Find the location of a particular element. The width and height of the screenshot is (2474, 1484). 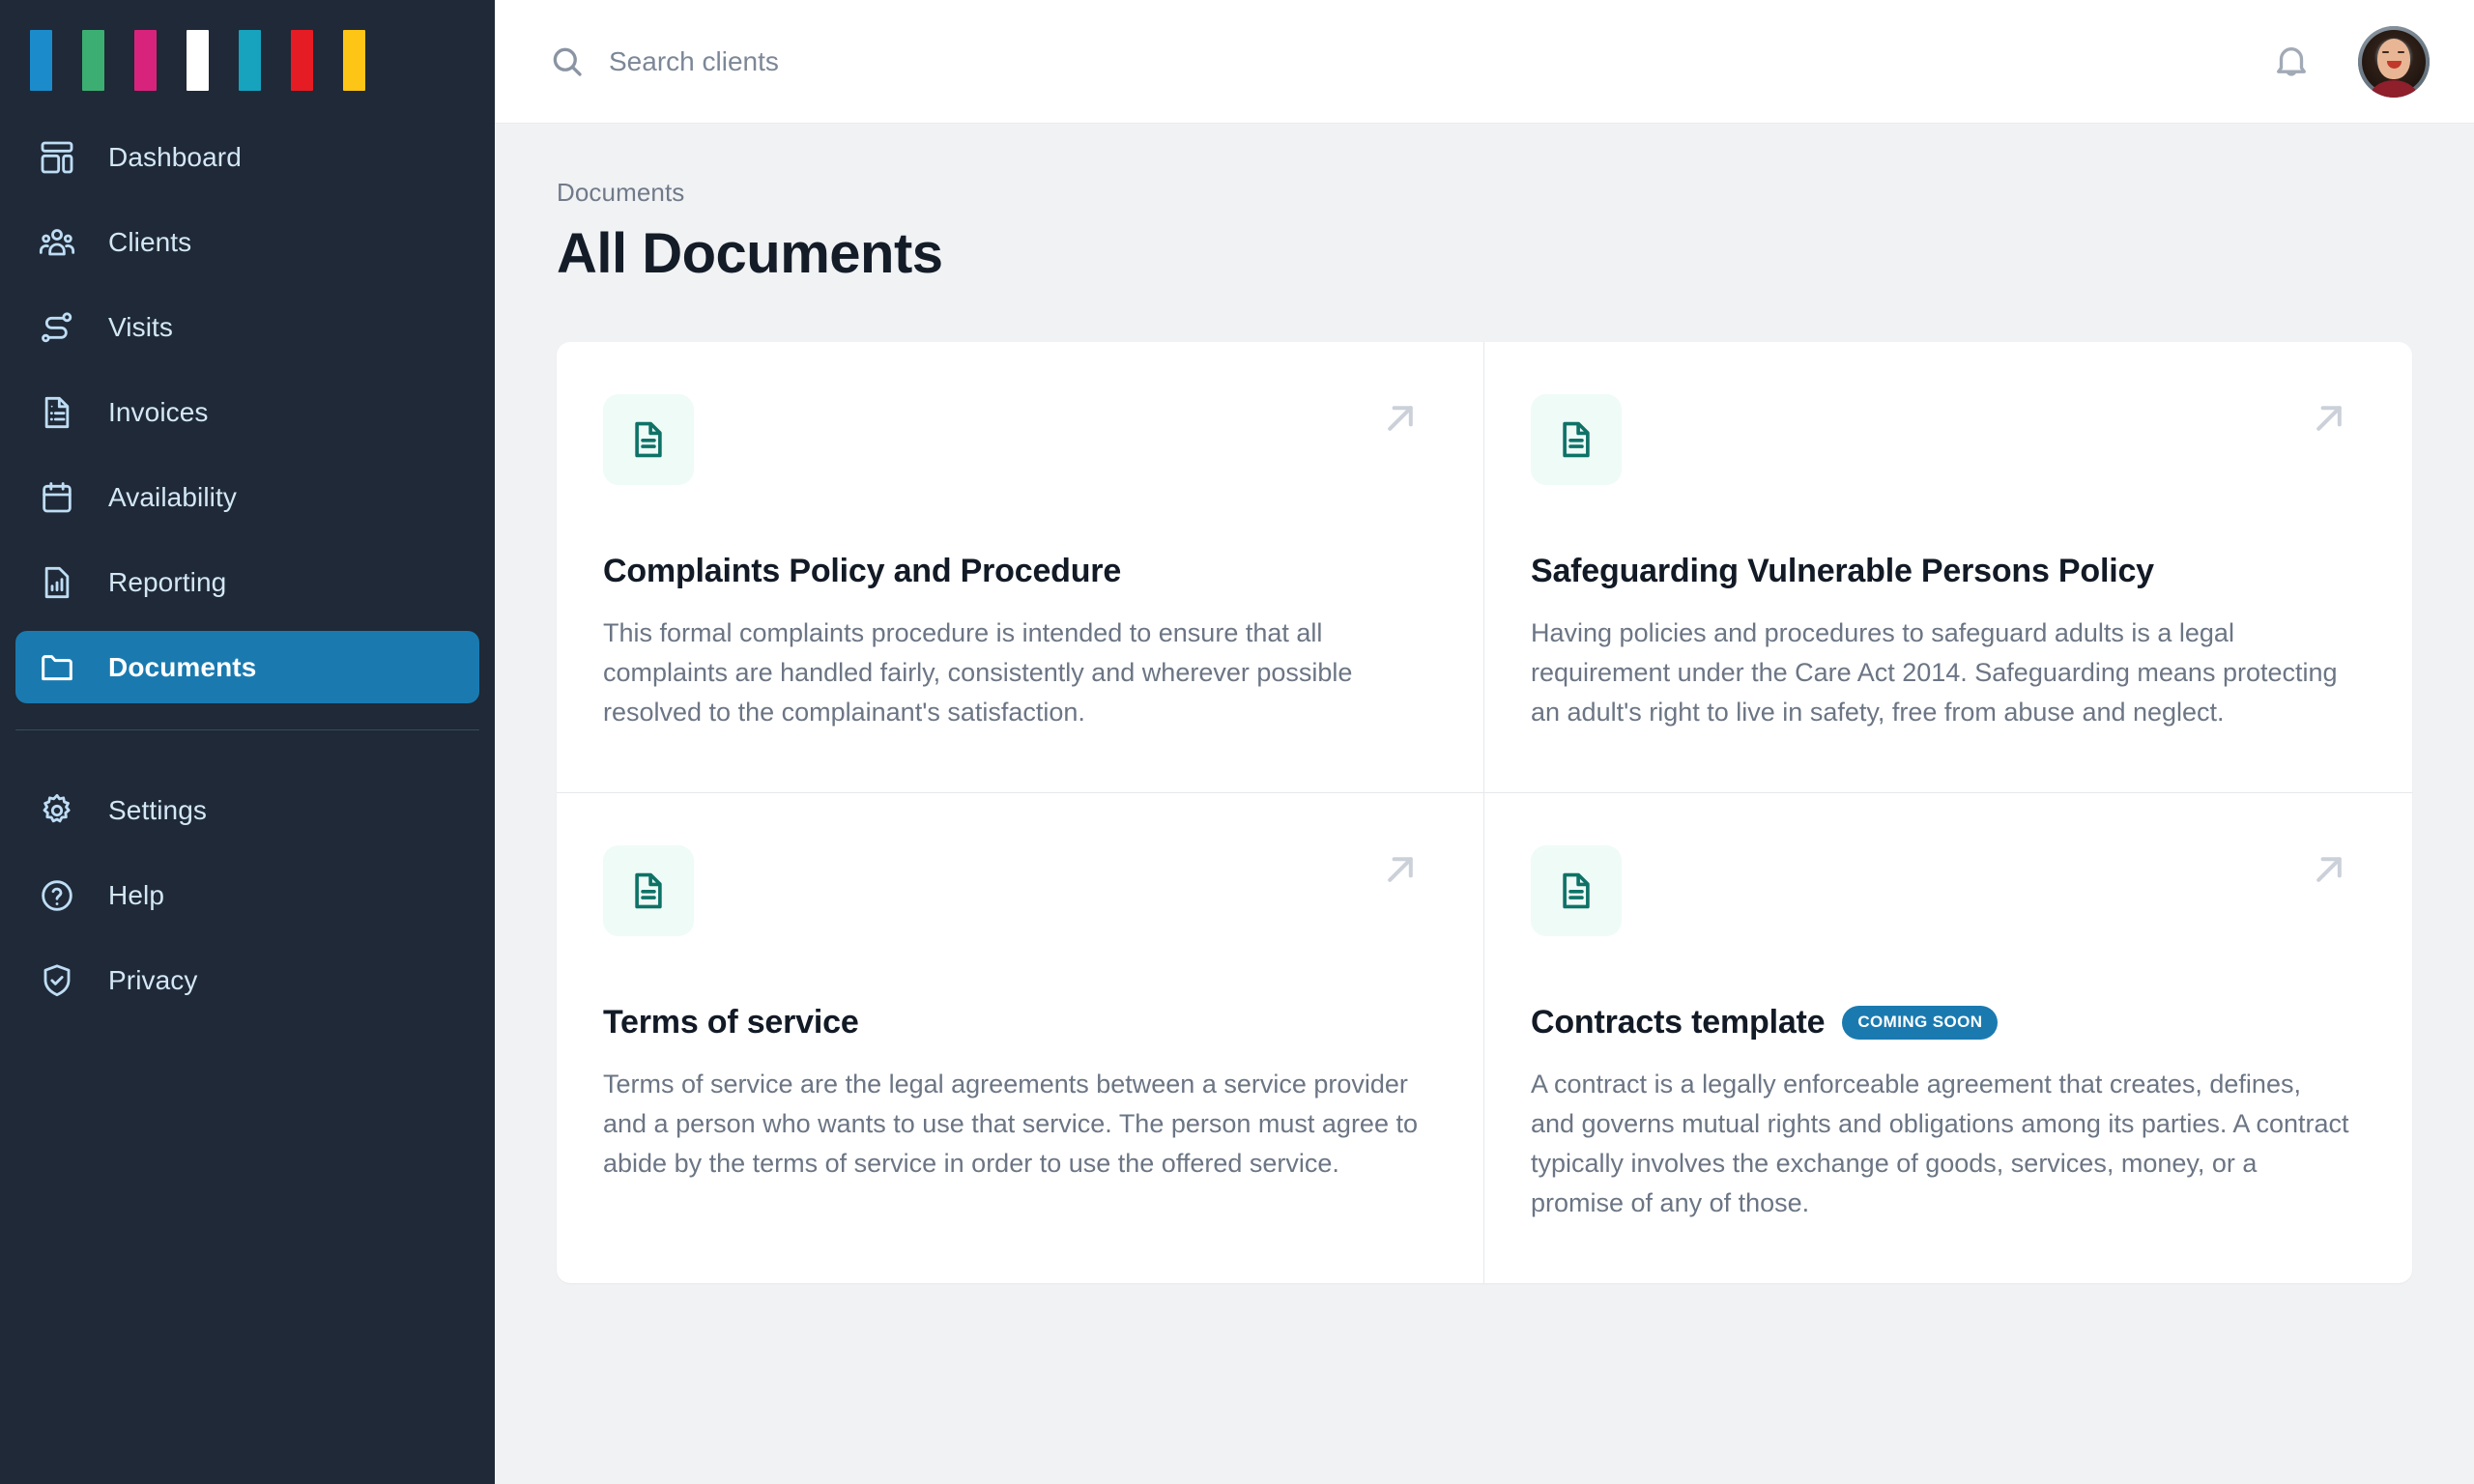

logo-bar-red is located at coordinates (302, 61).